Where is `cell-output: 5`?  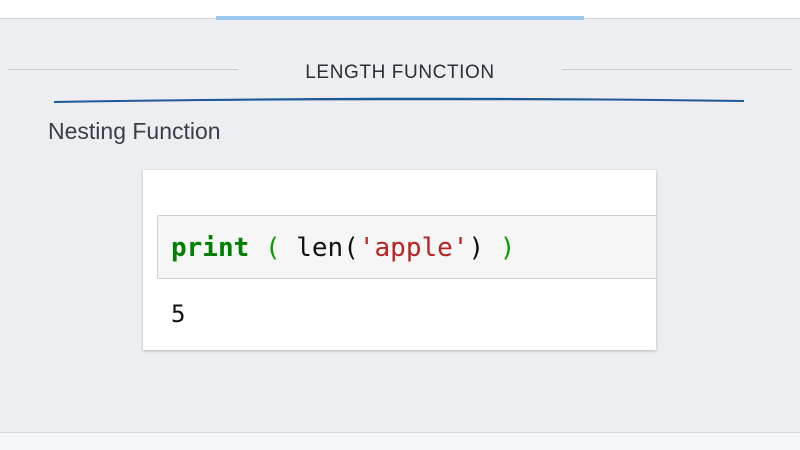
cell-output: 5 is located at coordinates (178, 314).